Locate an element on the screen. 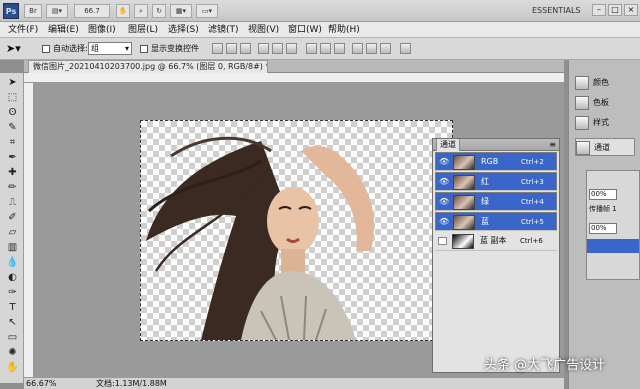 The height and width of the screenshot is (389, 640). channels-panel-header: 通道 ≡ is located at coordinates (496, 145).